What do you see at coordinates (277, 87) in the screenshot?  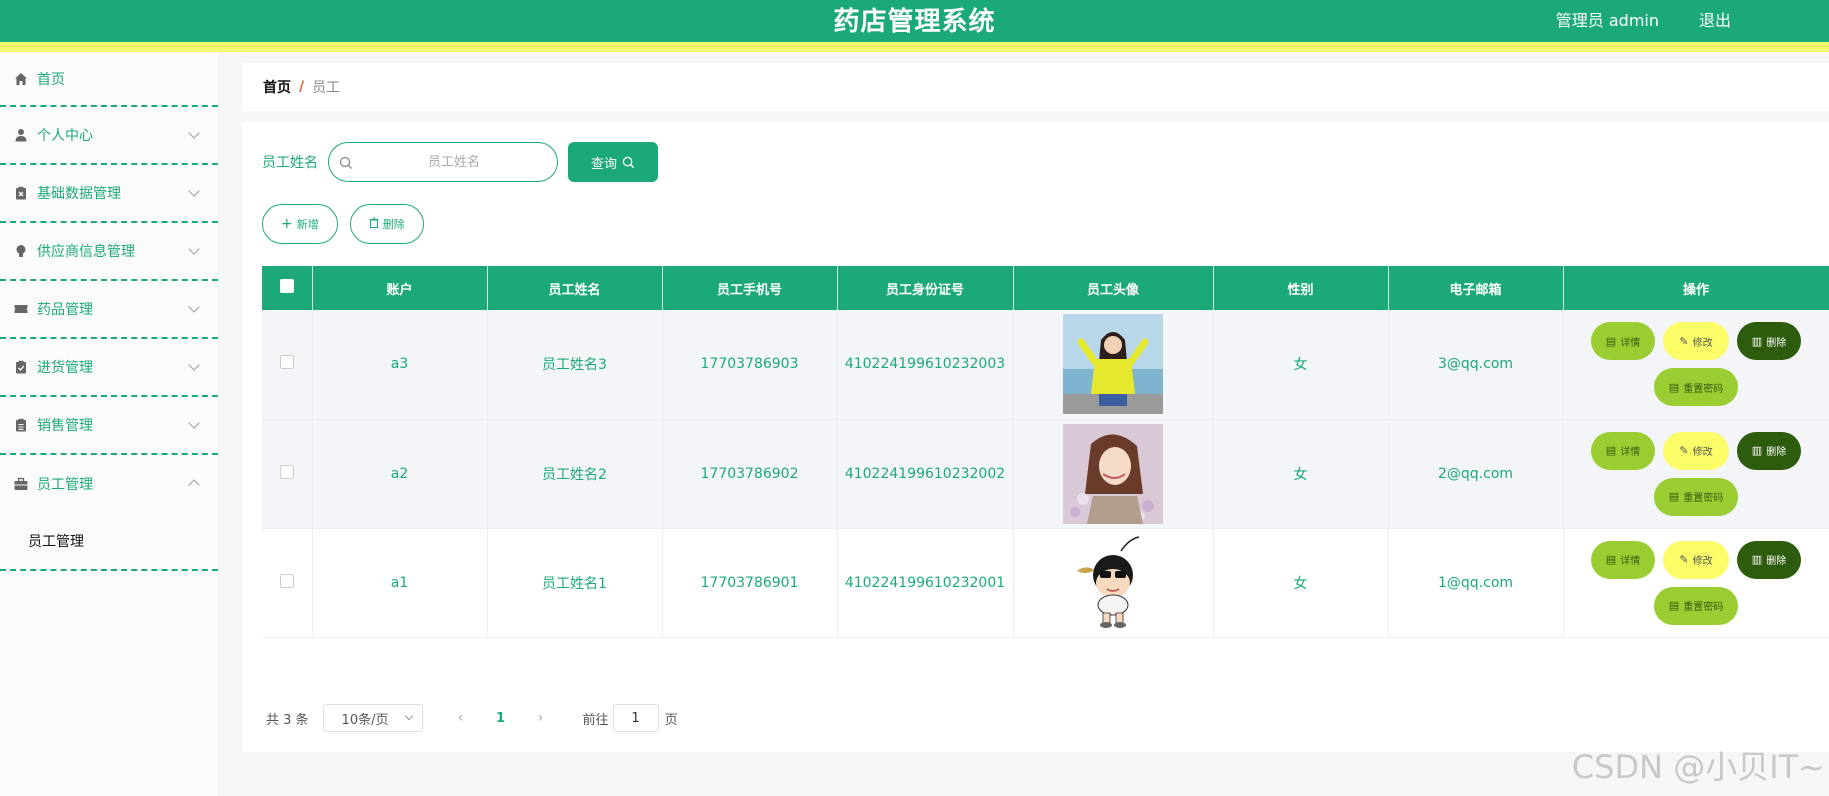 I see `breadcrumb-home: 首页` at bounding box center [277, 87].